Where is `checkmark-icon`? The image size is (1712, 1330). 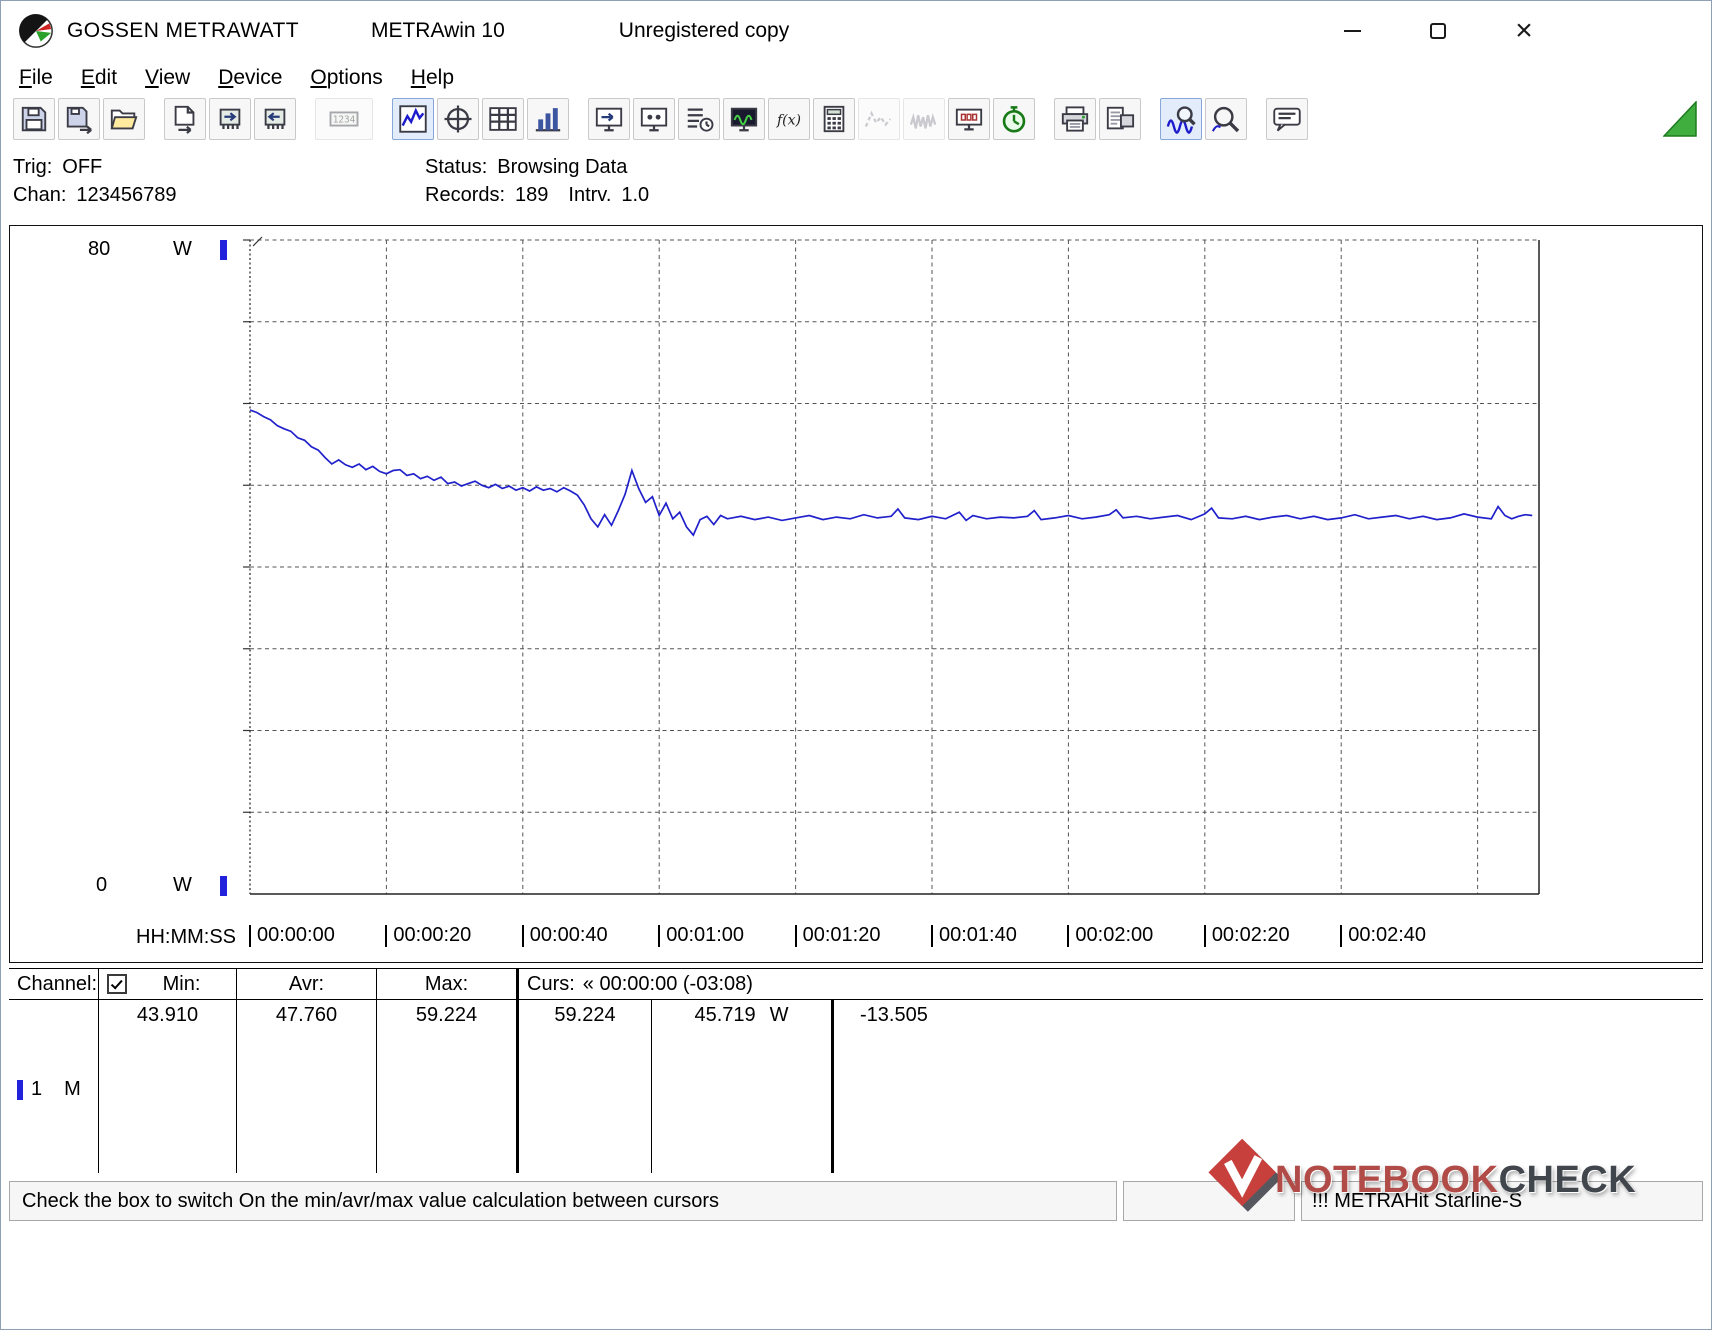
checkmark-icon is located at coordinates (116, 983).